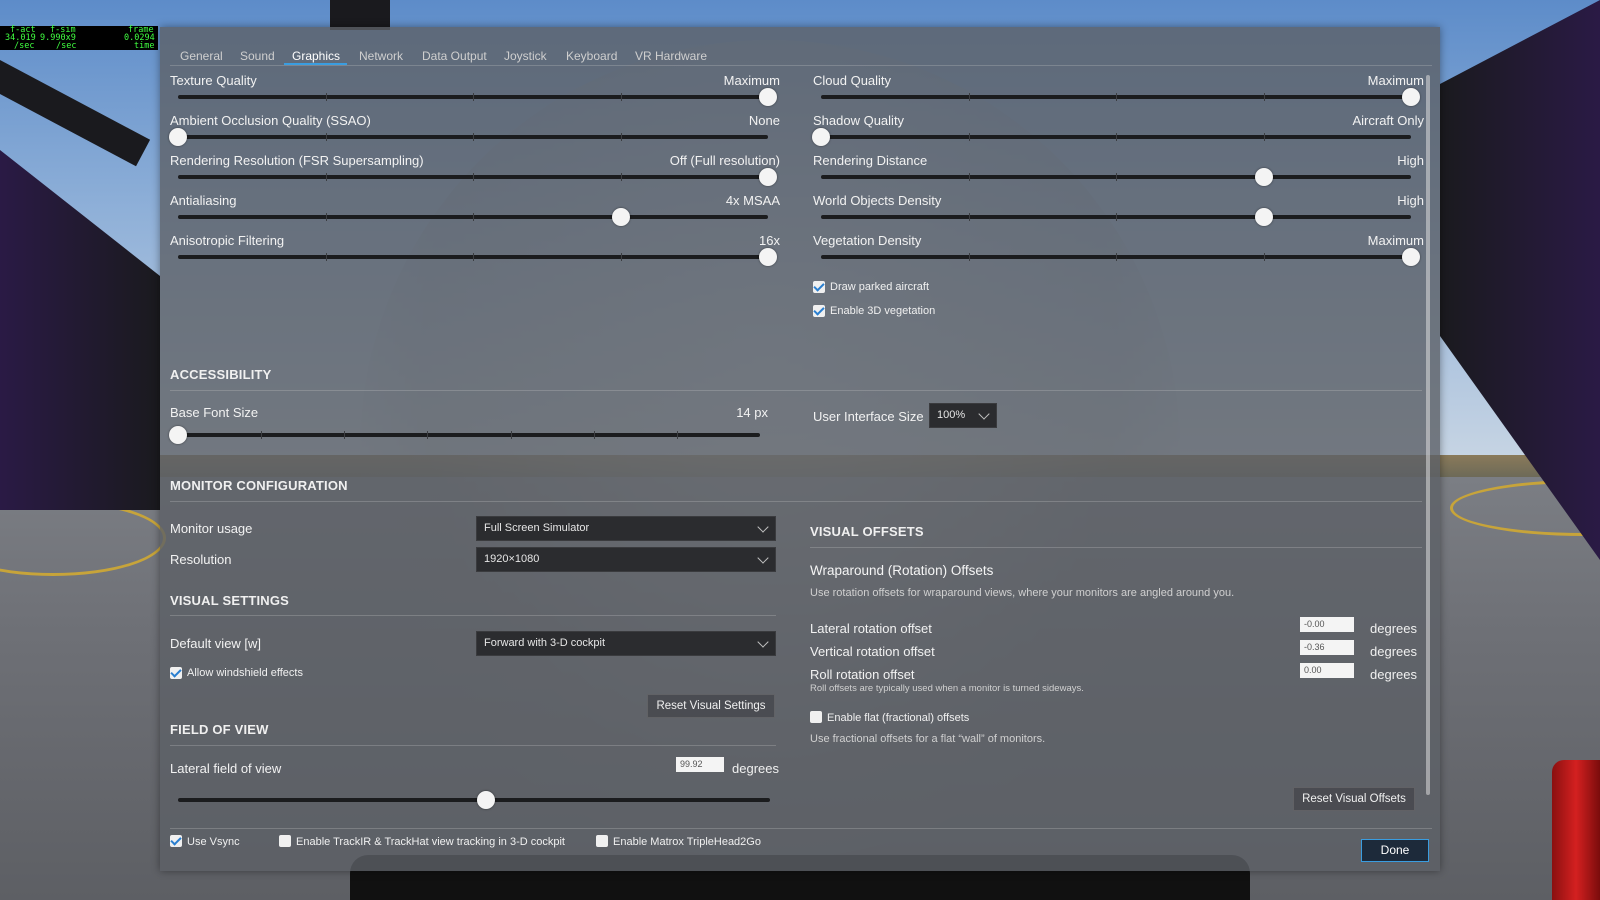 This screenshot has width=1600, height=900. Describe the element at coordinates (285, 841) in the screenshot. I see `trackir-checkbox` at that location.